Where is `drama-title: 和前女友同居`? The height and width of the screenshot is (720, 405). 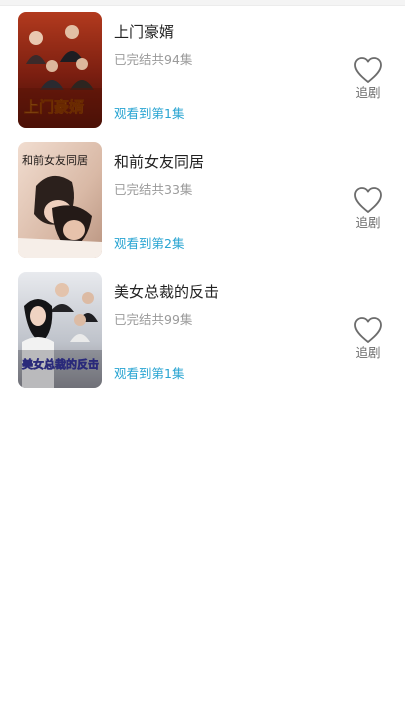
drama-title: 和前女友同居 is located at coordinates (159, 162).